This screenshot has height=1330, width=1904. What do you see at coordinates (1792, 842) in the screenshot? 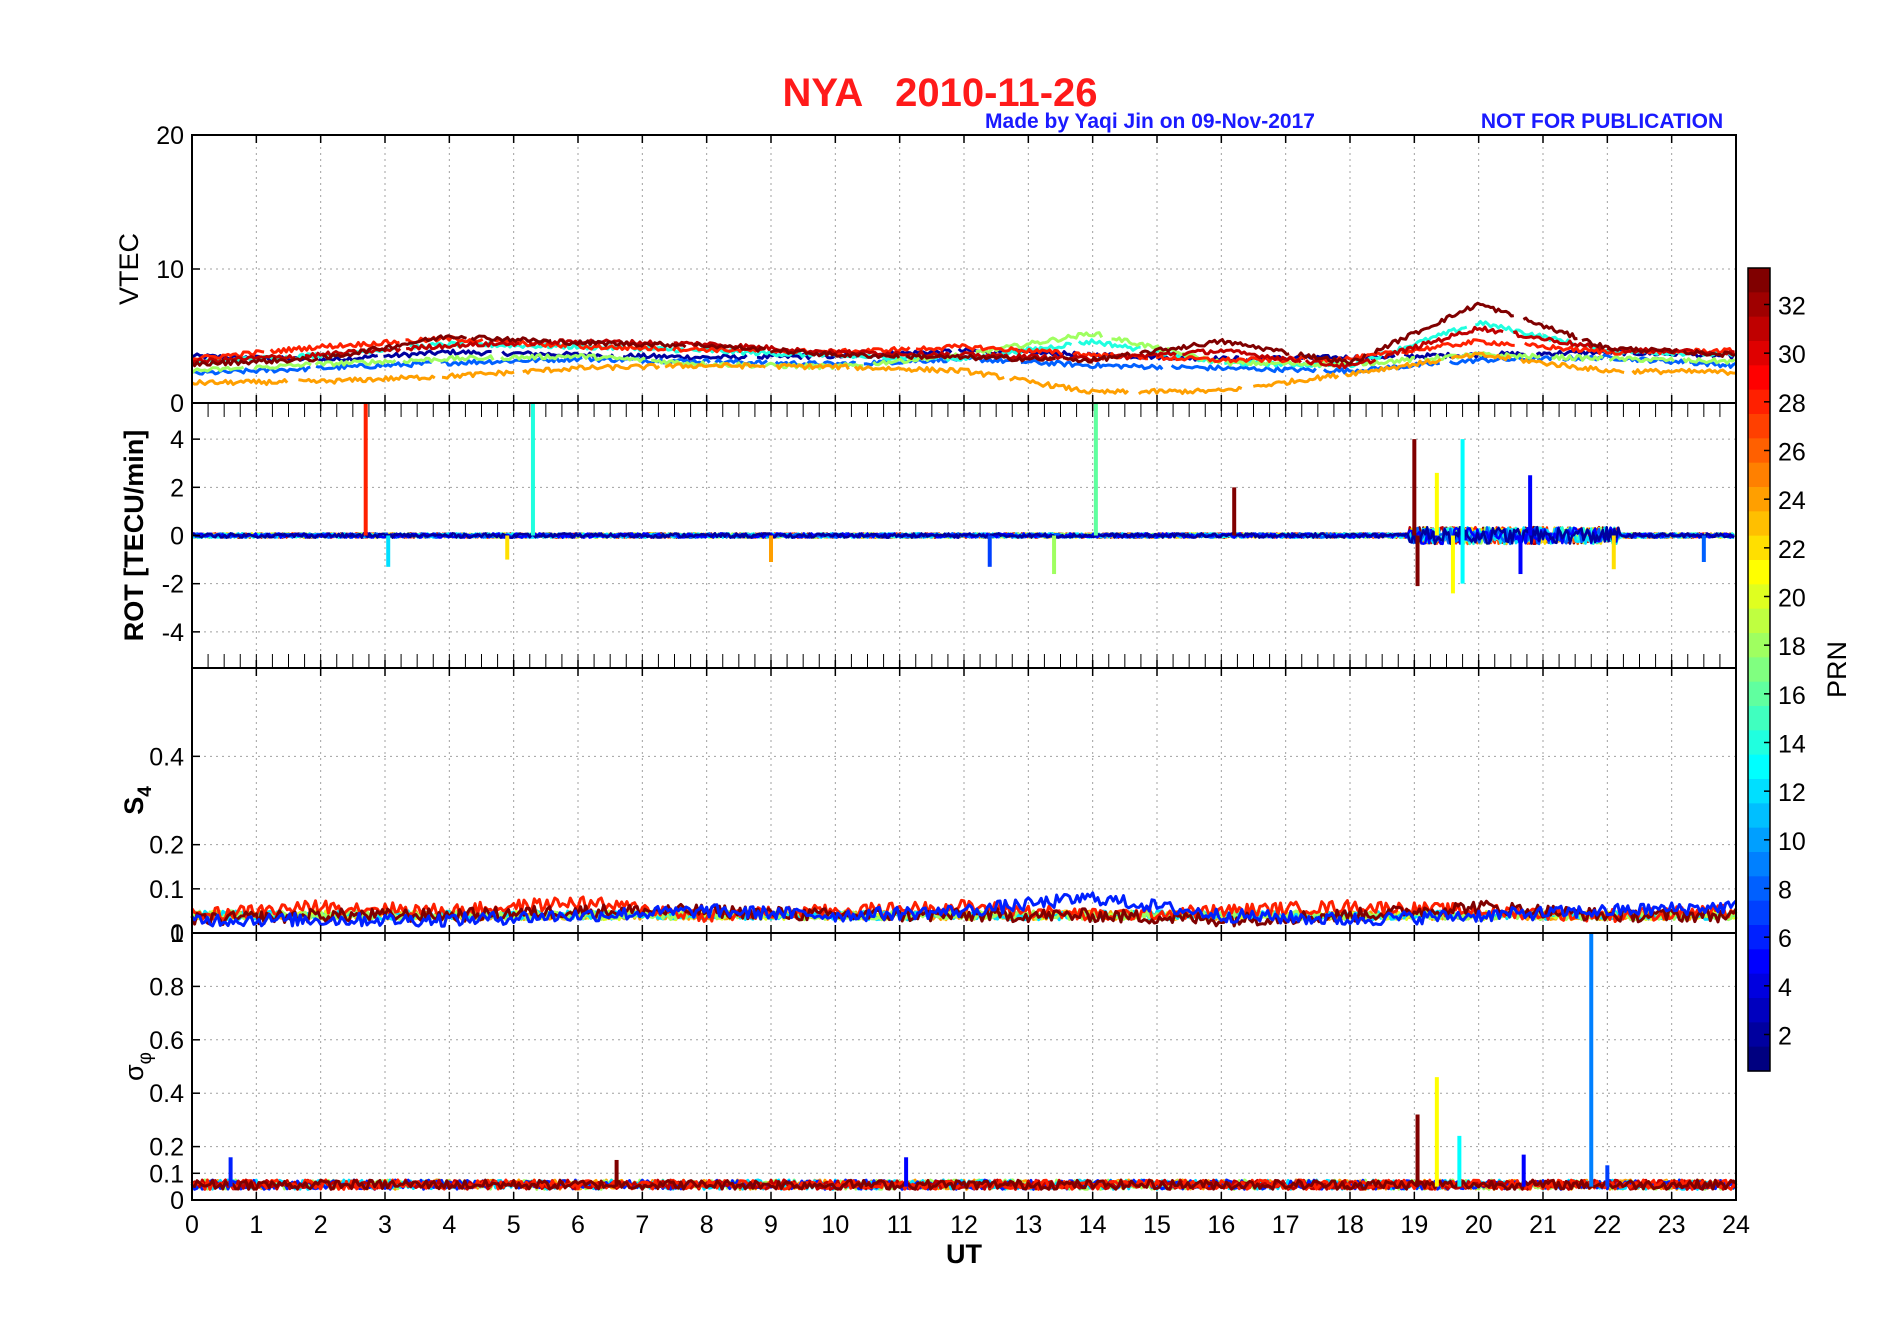
I see `colorbar-tick-label: 10` at bounding box center [1792, 842].